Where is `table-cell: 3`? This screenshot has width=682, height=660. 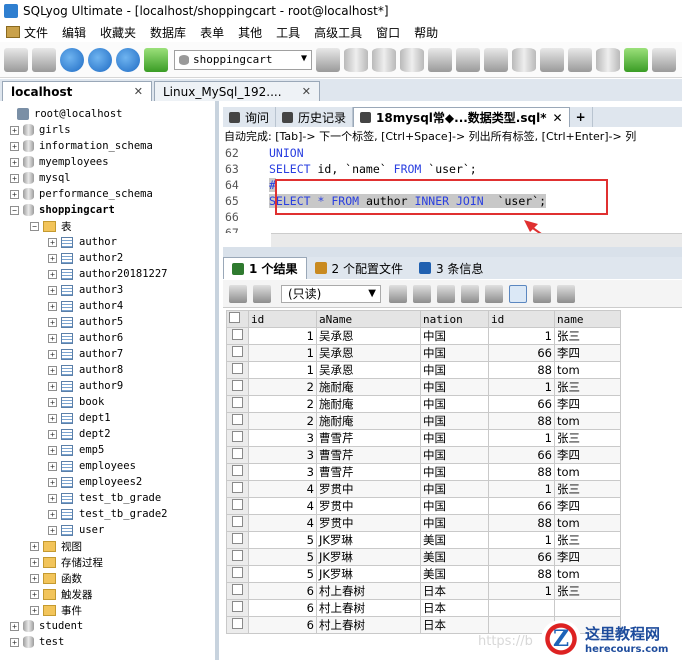 table-cell: 3 is located at coordinates (282, 455).